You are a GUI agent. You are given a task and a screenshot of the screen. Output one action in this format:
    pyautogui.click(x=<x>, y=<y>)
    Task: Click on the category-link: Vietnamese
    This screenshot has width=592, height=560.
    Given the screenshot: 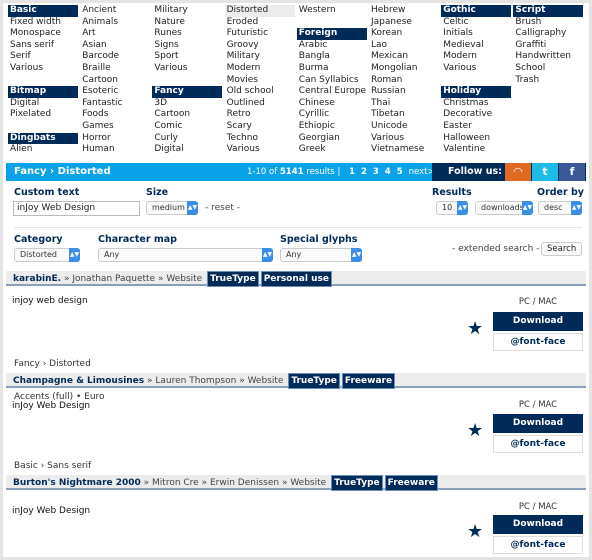 What is the action you would take?
    pyautogui.click(x=404, y=150)
    